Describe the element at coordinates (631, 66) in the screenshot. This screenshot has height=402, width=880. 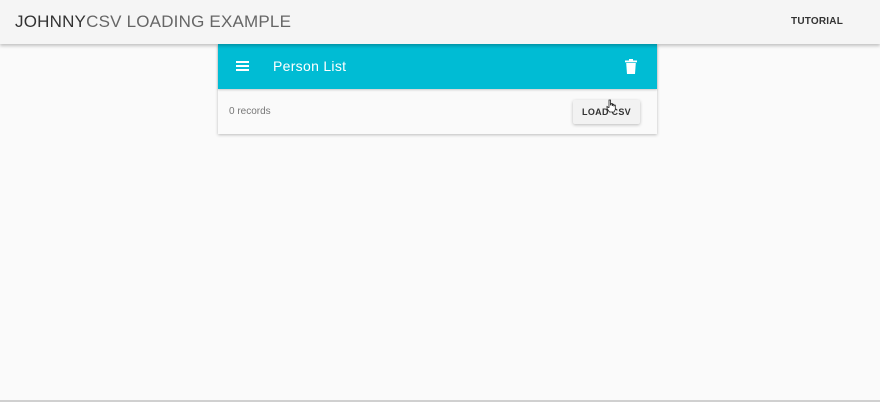
I see `trash-icon` at that location.